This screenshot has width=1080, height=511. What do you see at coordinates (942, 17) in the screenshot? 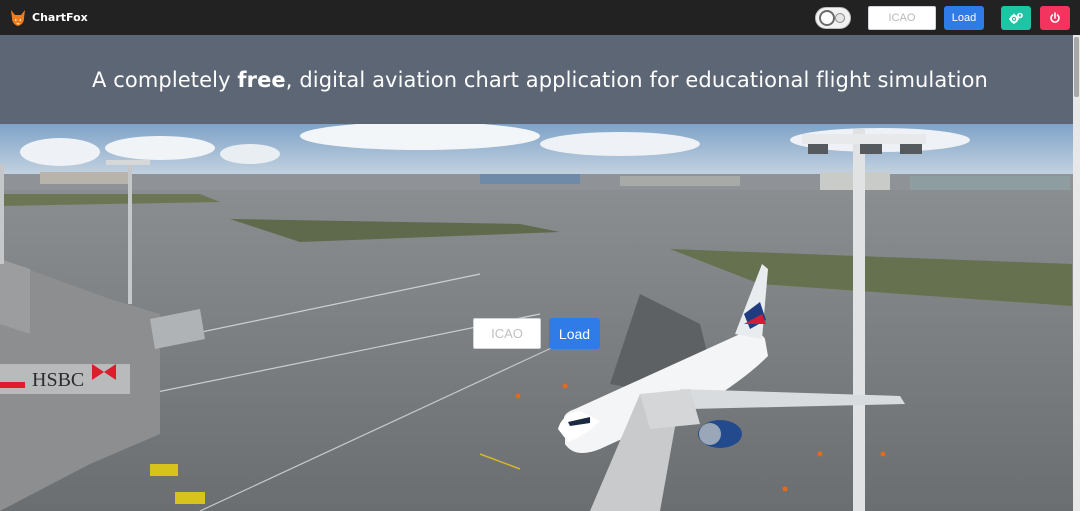
I see `navbar-controls: Load` at bounding box center [942, 17].